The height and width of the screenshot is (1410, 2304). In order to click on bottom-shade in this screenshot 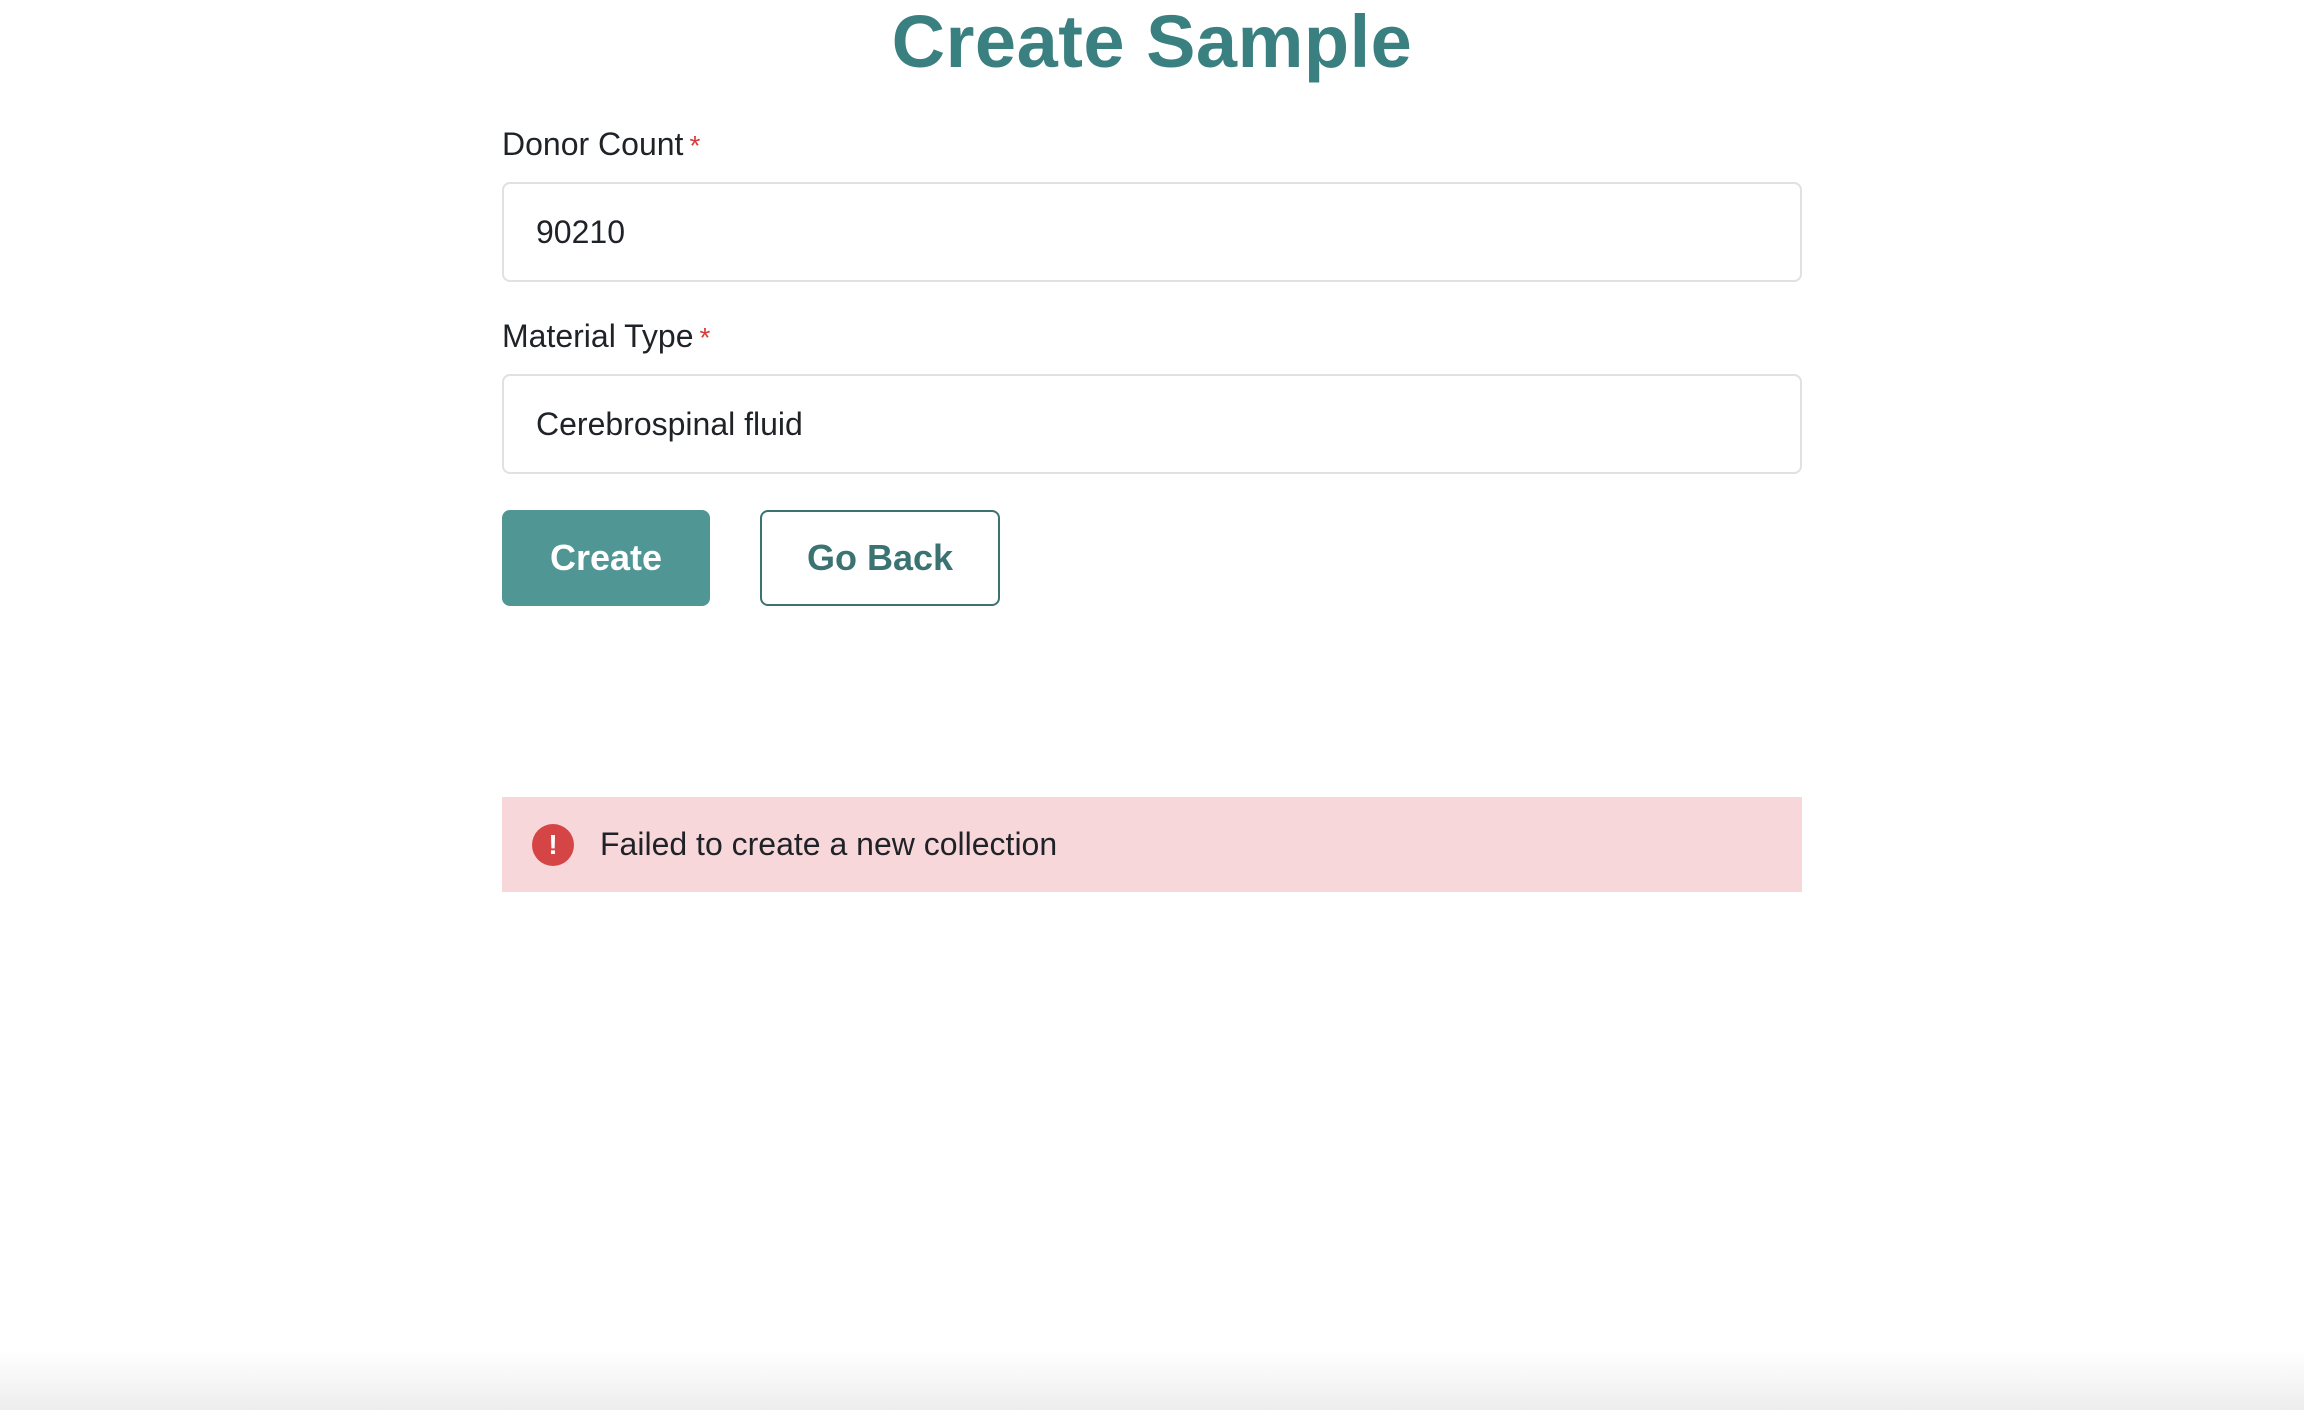, I will do `click(1152, 1380)`.